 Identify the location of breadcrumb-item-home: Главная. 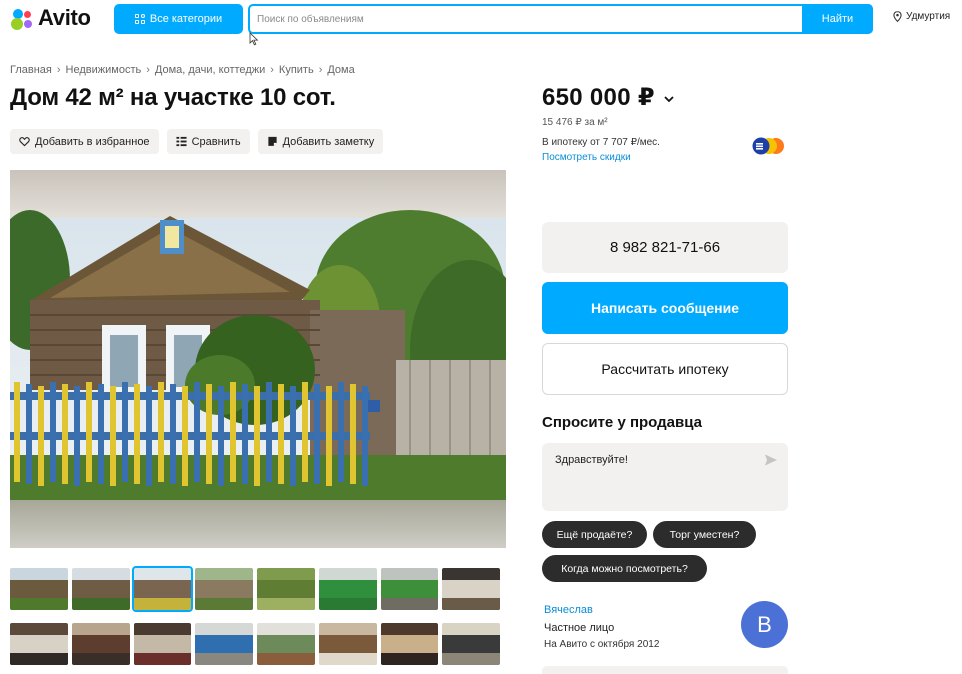
(31, 70).